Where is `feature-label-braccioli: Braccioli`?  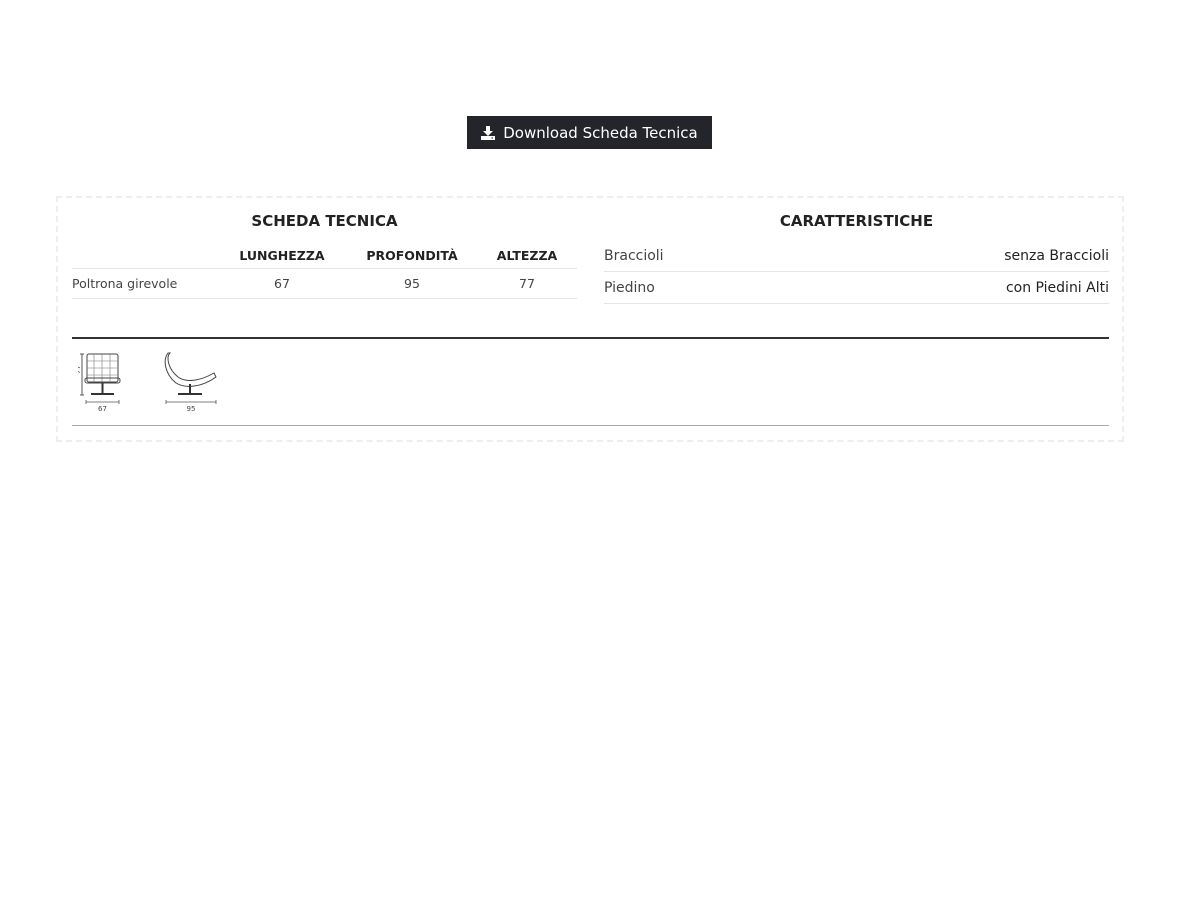
feature-label-braccioli: Braccioli is located at coordinates (634, 255).